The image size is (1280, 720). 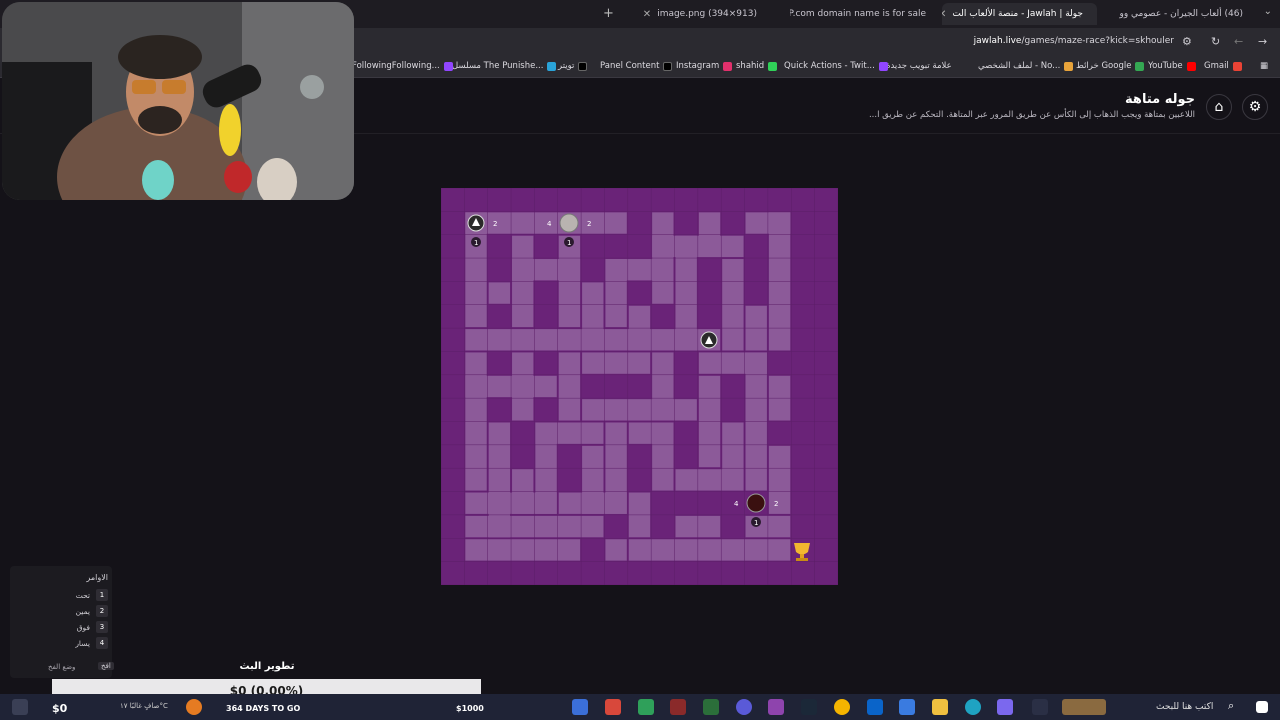 I want to click on back-icon: →, so click(x=1262, y=41).